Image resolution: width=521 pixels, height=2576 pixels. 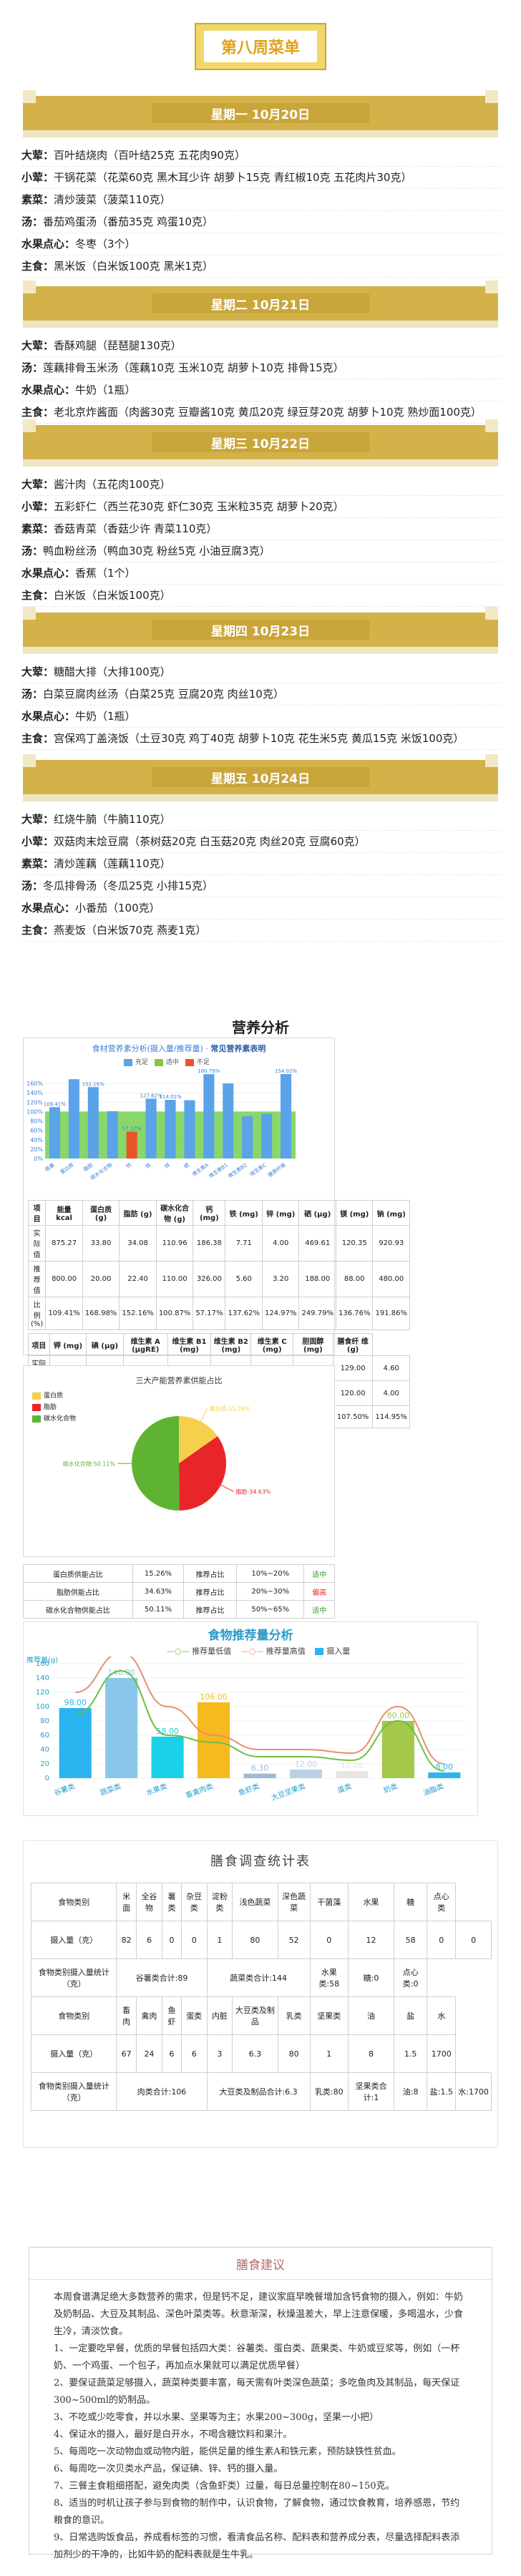 I want to click on table-cell: 浅色蔬菜, so click(x=255, y=1902).